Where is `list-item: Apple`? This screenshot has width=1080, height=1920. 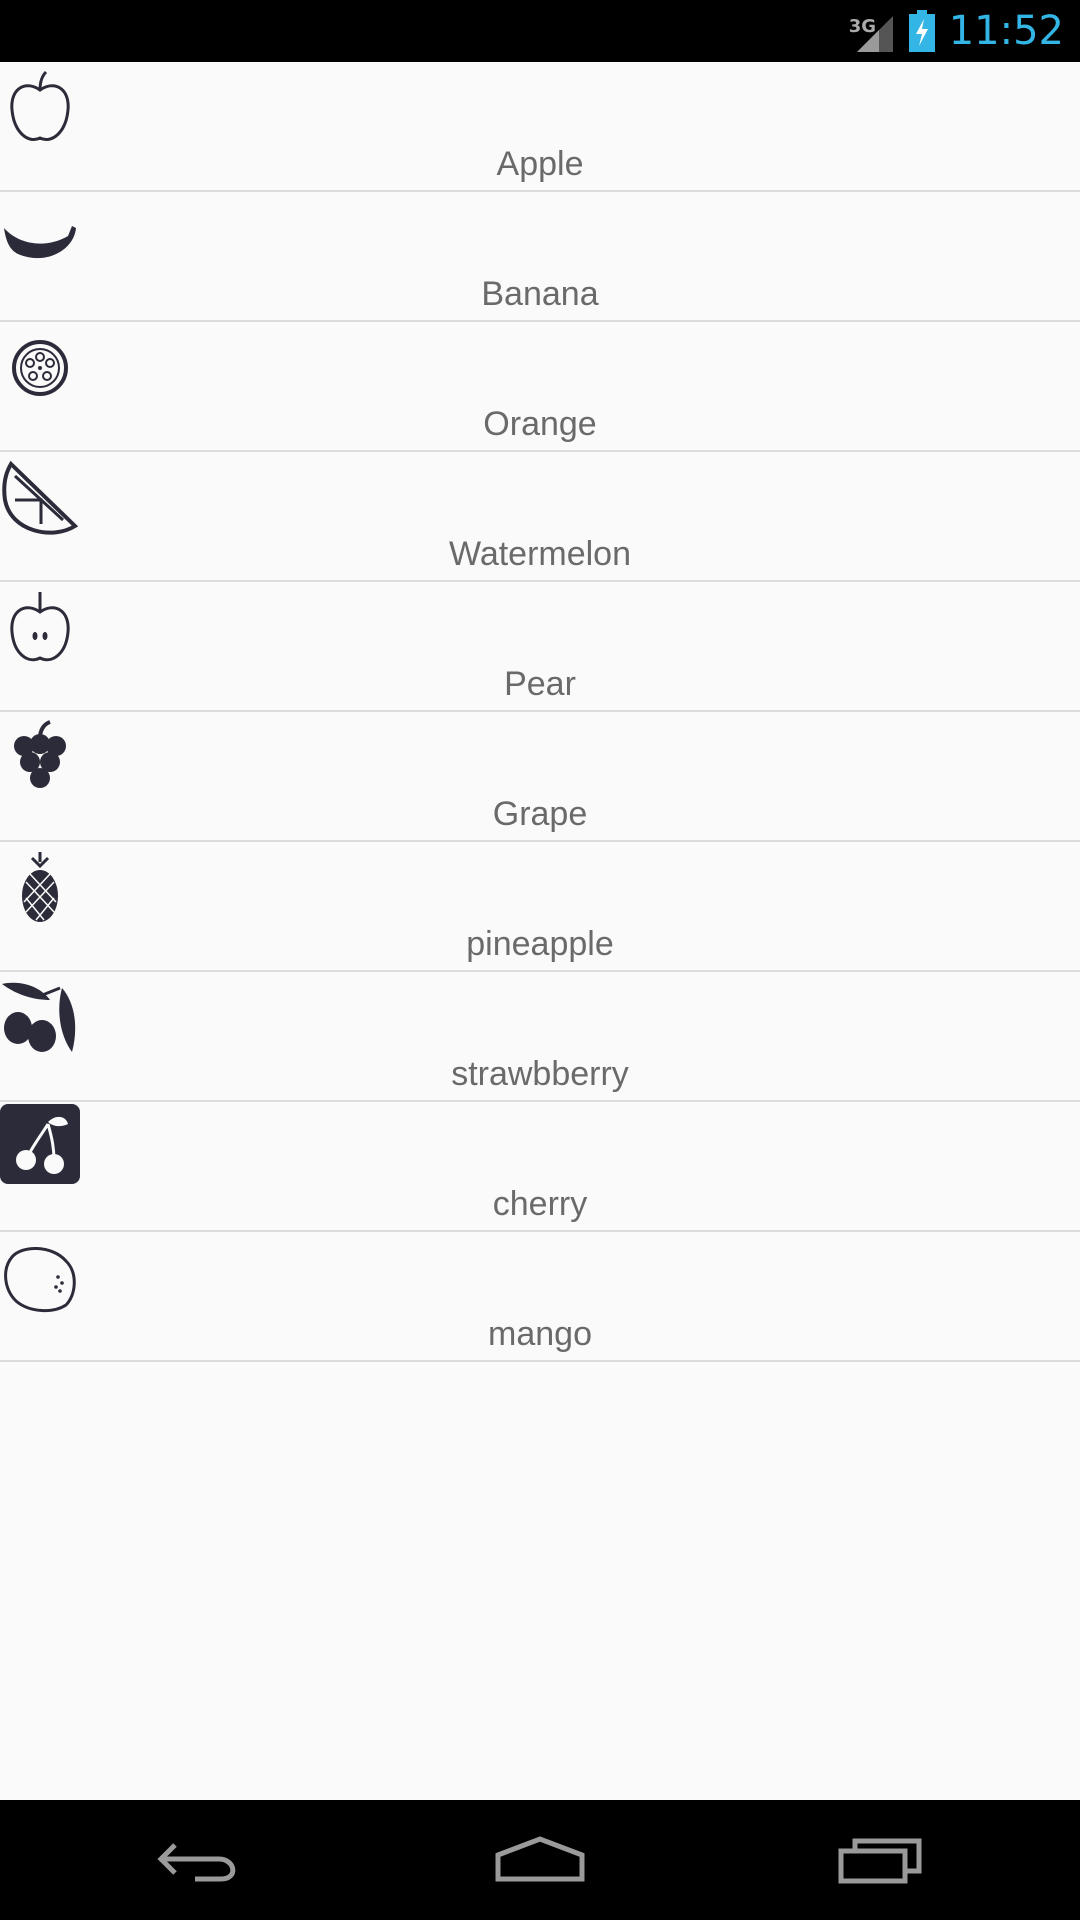 list-item: Apple is located at coordinates (540, 127).